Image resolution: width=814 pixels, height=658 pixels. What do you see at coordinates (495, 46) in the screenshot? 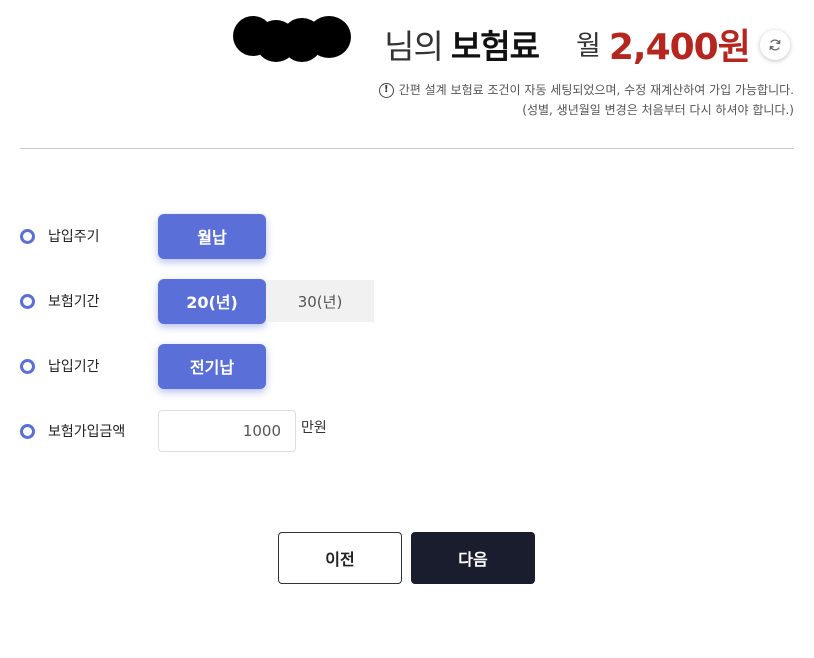
I see `title-strong: 보험료` at bounding box center [495, 46].